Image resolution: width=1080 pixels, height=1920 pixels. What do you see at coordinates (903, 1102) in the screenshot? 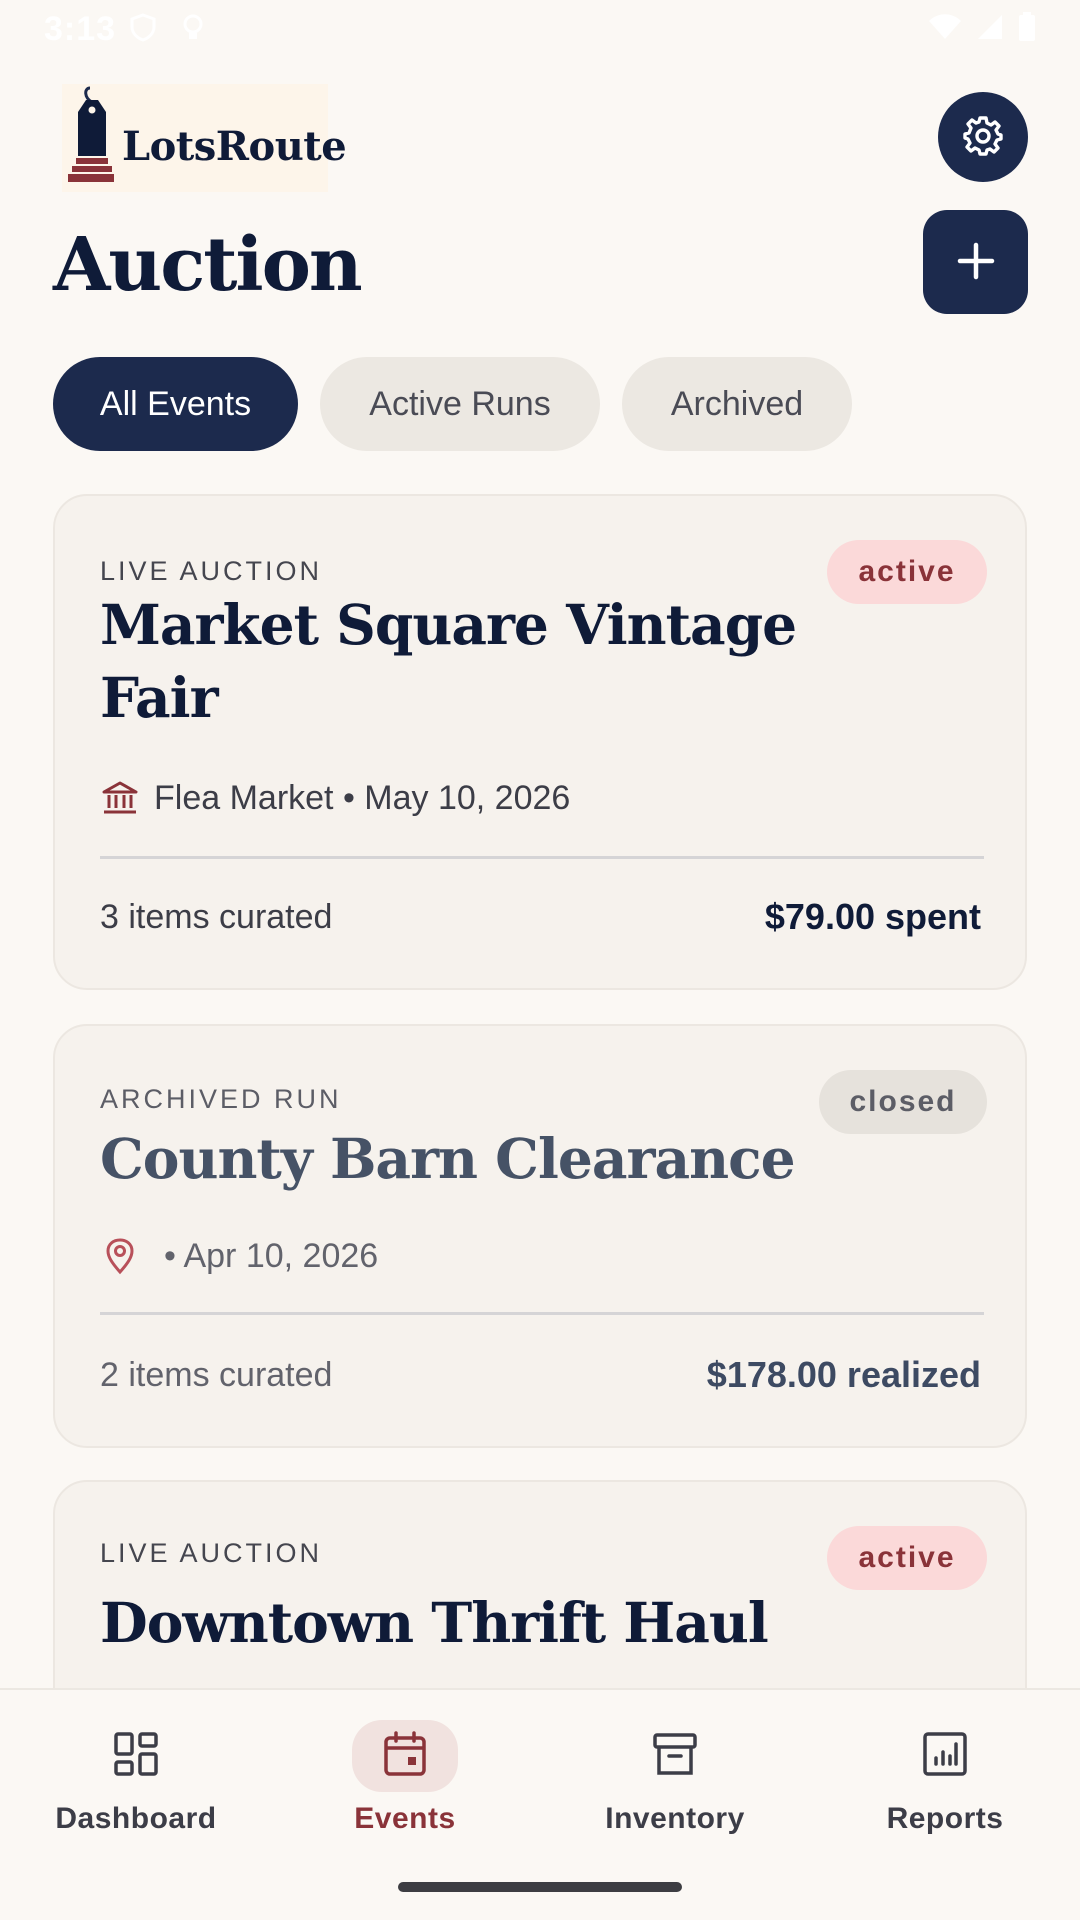
I see `status-badge: closed` at bounding box center [903, 1102].